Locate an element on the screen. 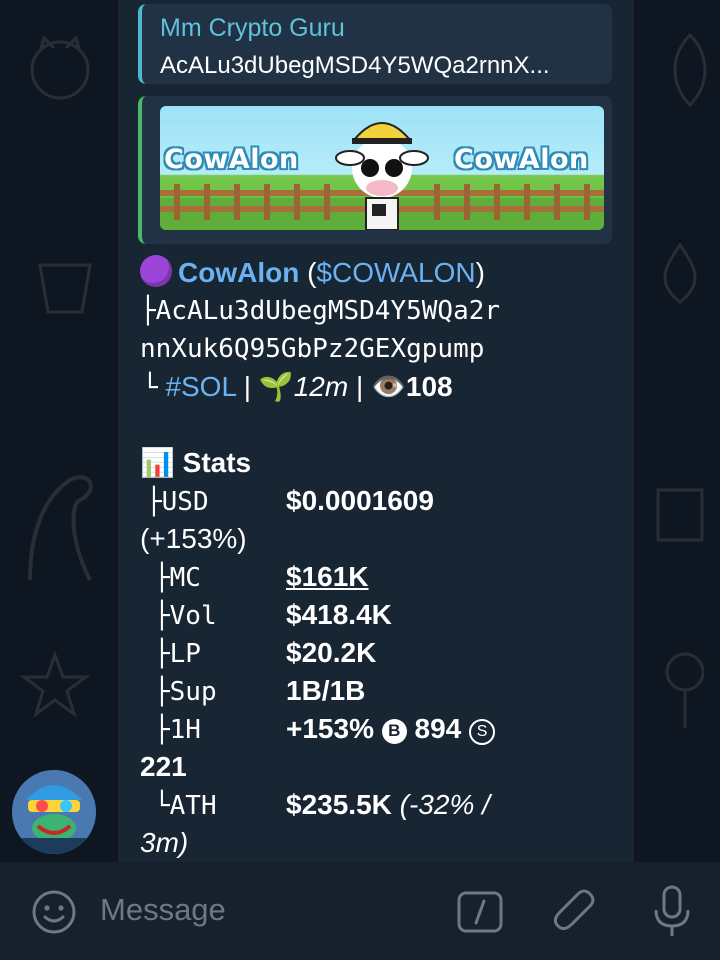 The height and width of the screenshot is (960, 720). stats-label-ath: └ATH is located at coordinates (185, 806).